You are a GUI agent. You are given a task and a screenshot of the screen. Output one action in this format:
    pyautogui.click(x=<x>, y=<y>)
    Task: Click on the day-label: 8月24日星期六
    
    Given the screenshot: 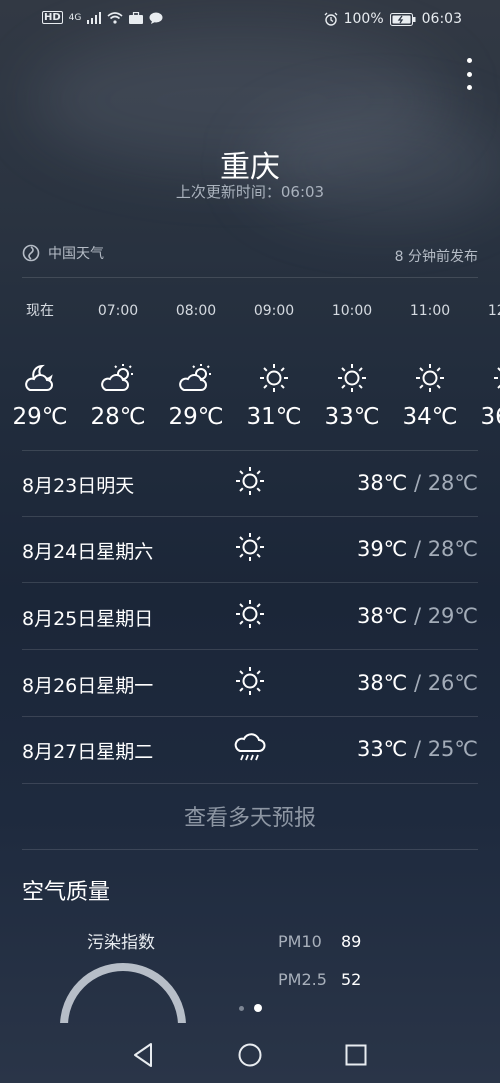 What is the action you would take?
    pyautogui.click(x=88, y=552)
    